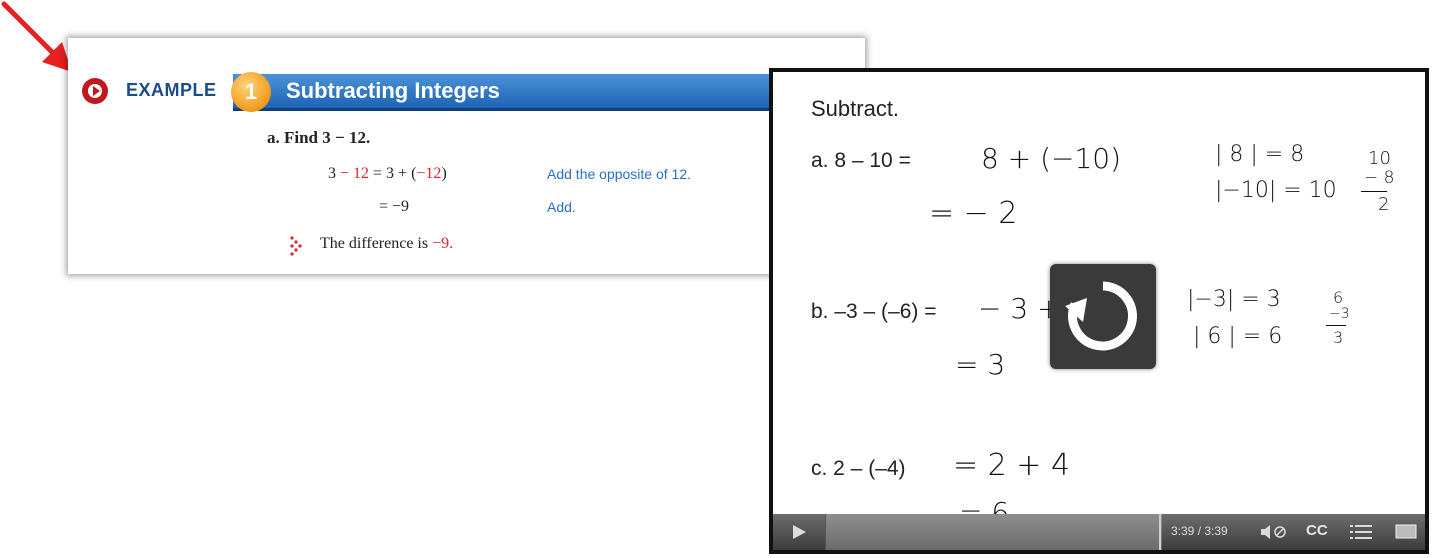  Describe the element at coordinates (861, 160) in the screenshot. I see `problem-a: a. 8 – 10 =` at that location.